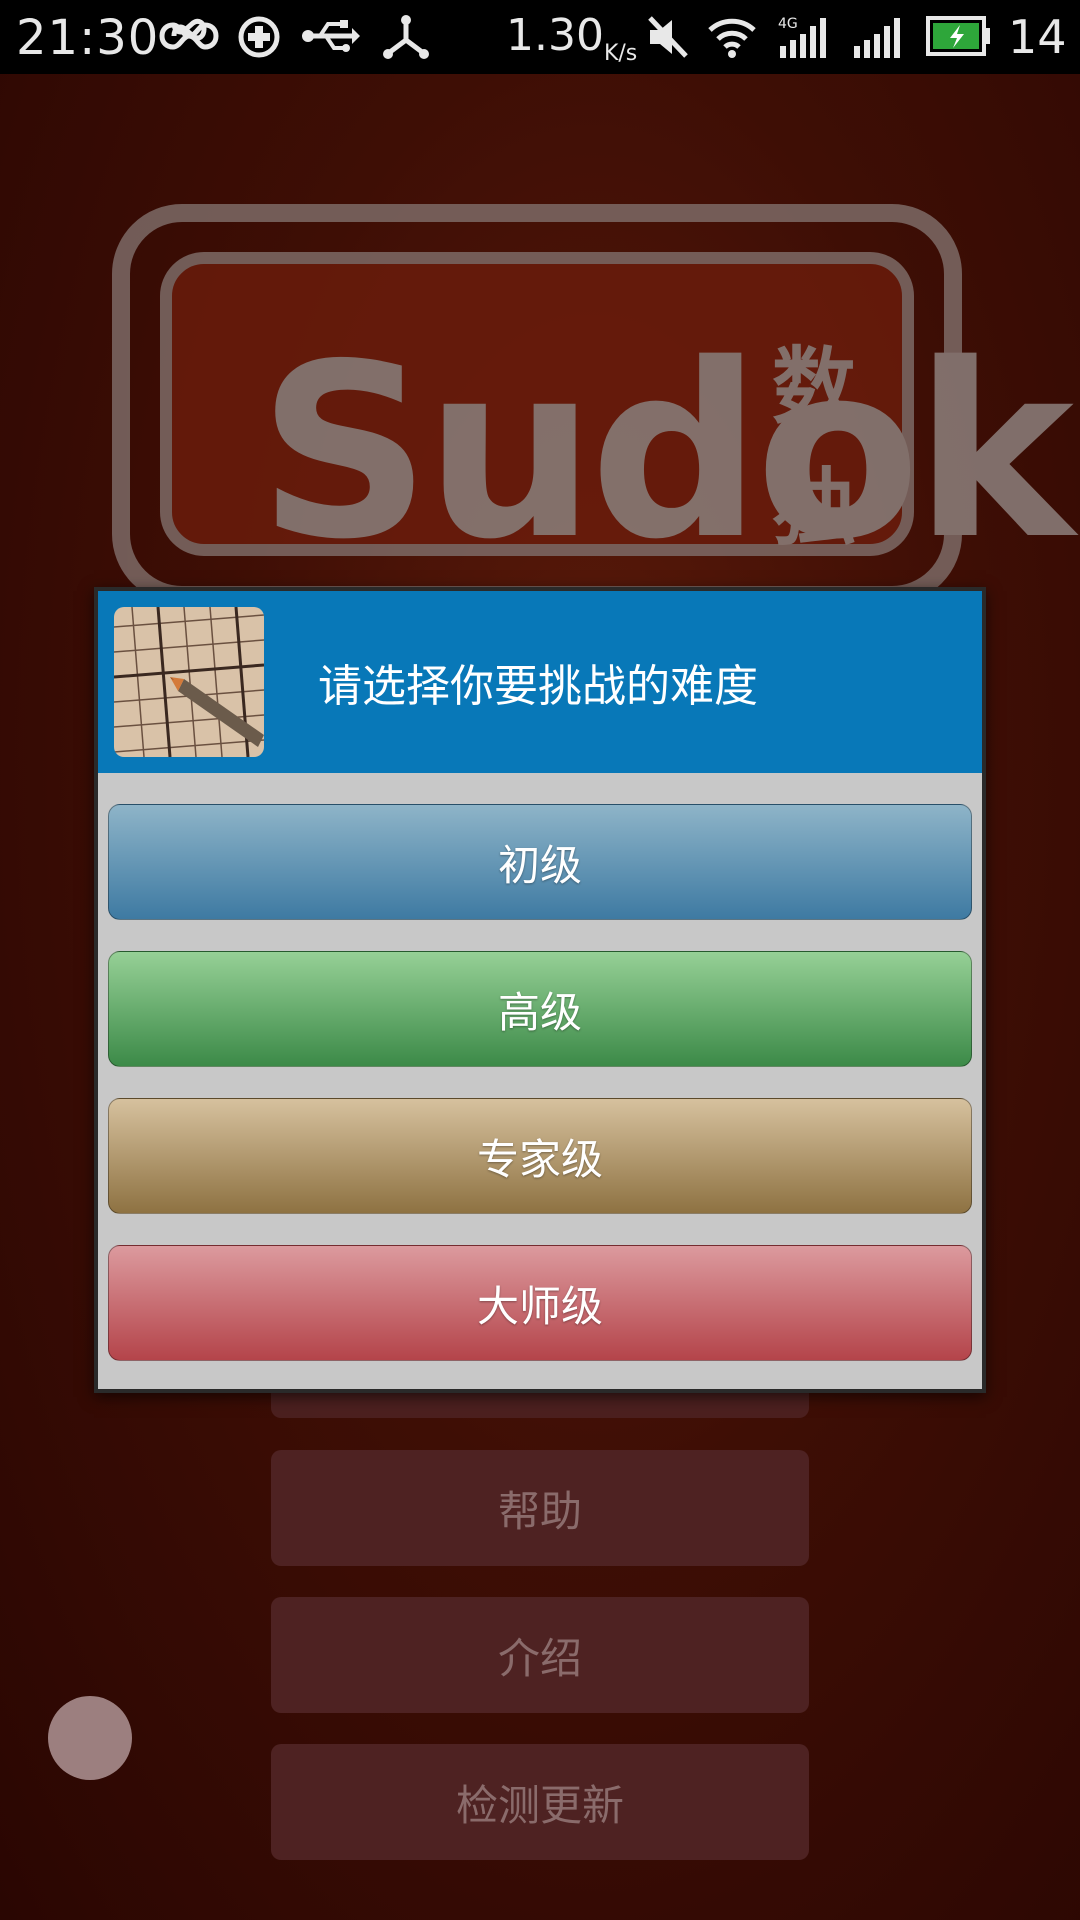  I want to click on level-expert-button: 专家级, so click(540, 1156).